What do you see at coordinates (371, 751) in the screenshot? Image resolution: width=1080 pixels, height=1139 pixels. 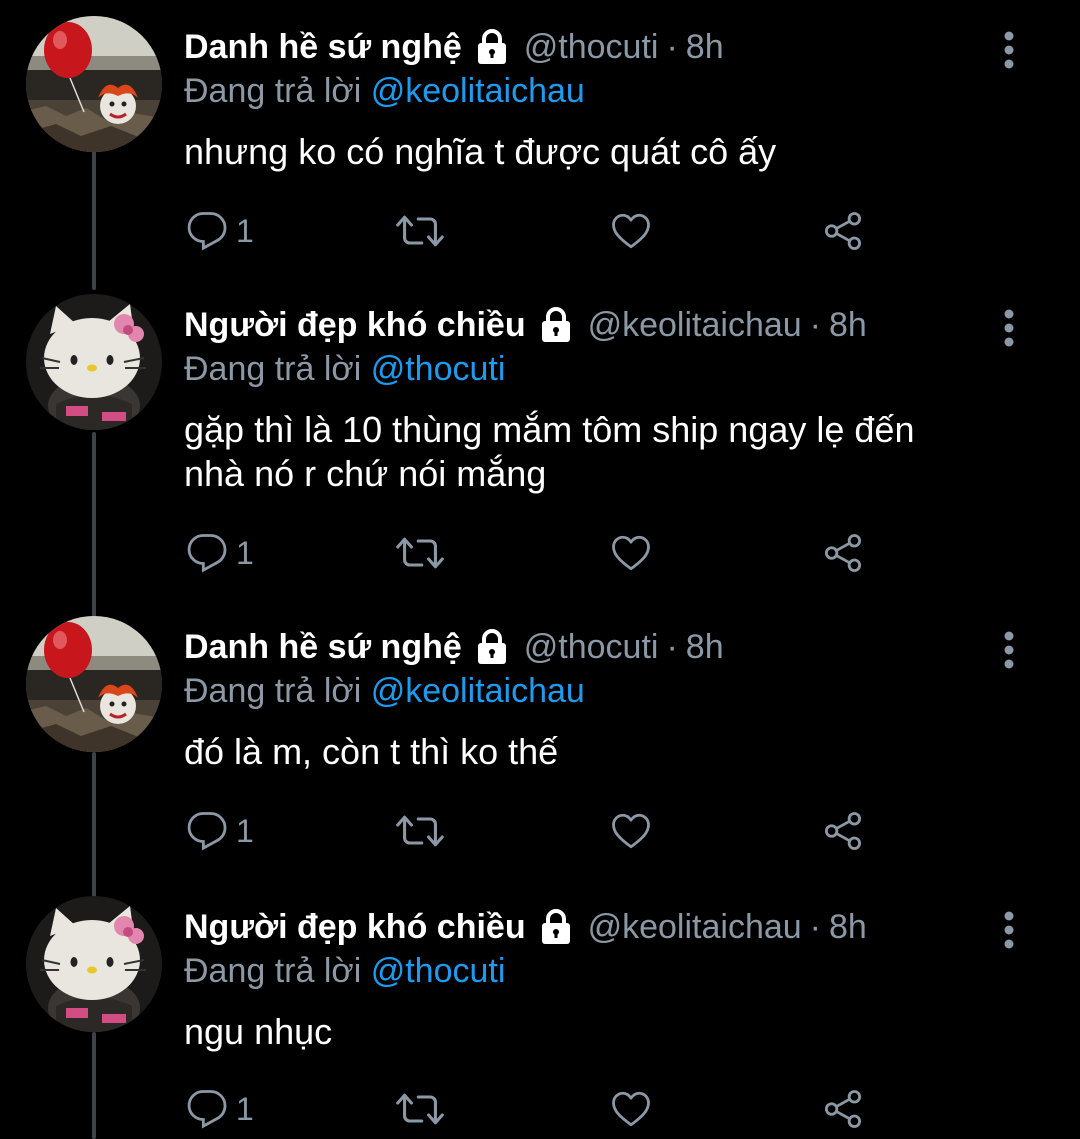 I see `tweet-text: đó là m, còn t thì ko thế` at bounding box center [371, 751].